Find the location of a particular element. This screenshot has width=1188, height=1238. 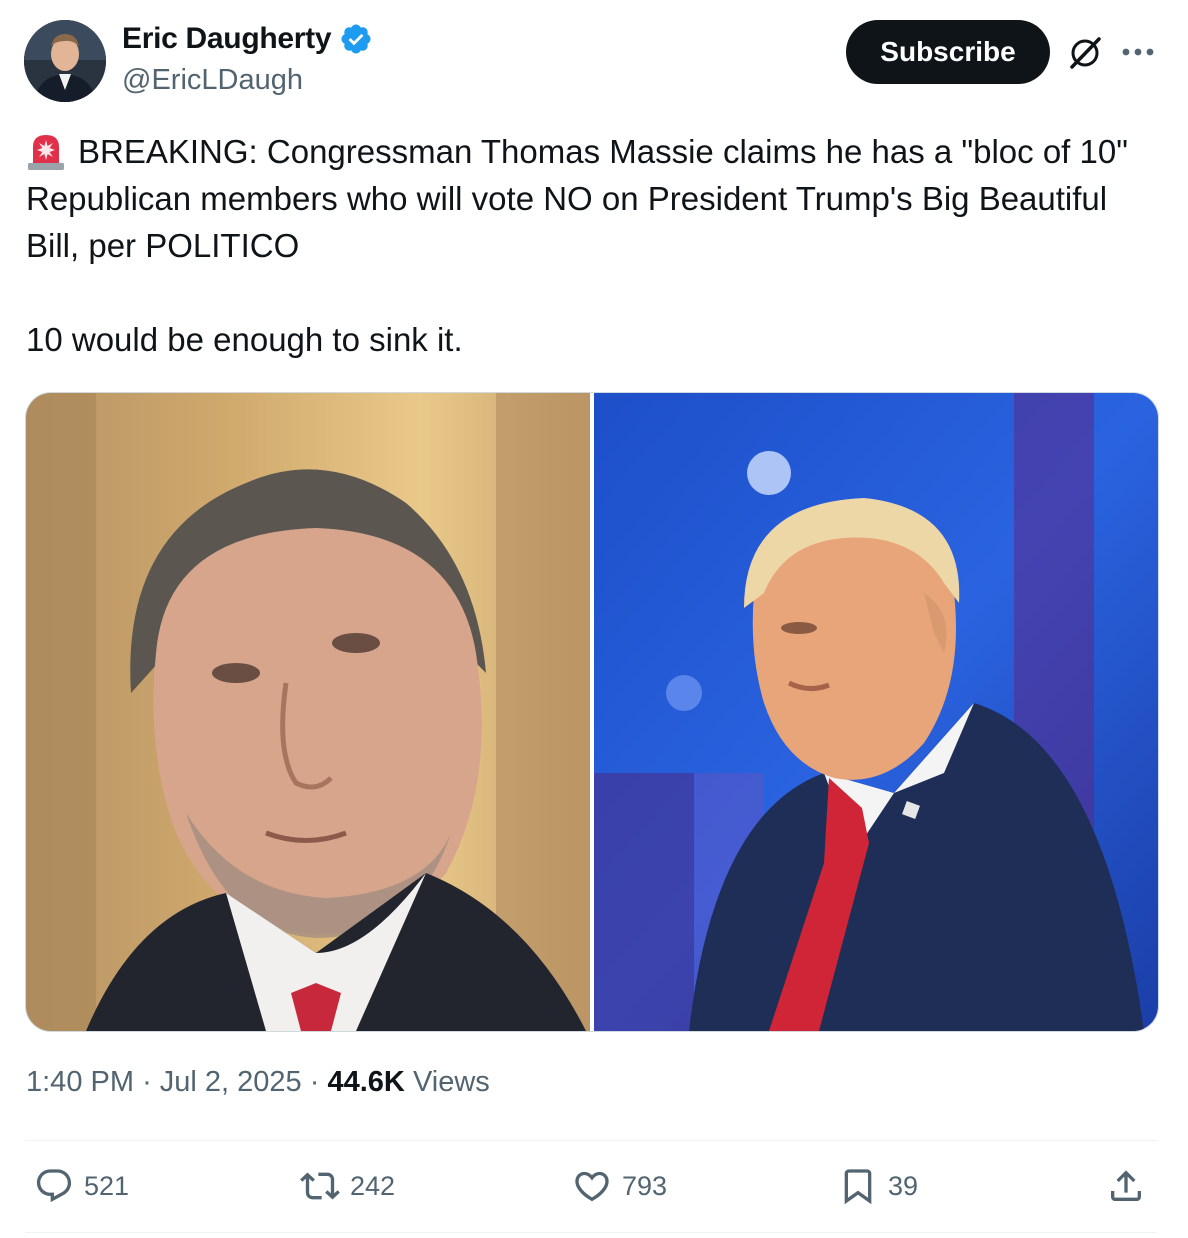

like-count: 793 is located at coordinates (645, 1185).